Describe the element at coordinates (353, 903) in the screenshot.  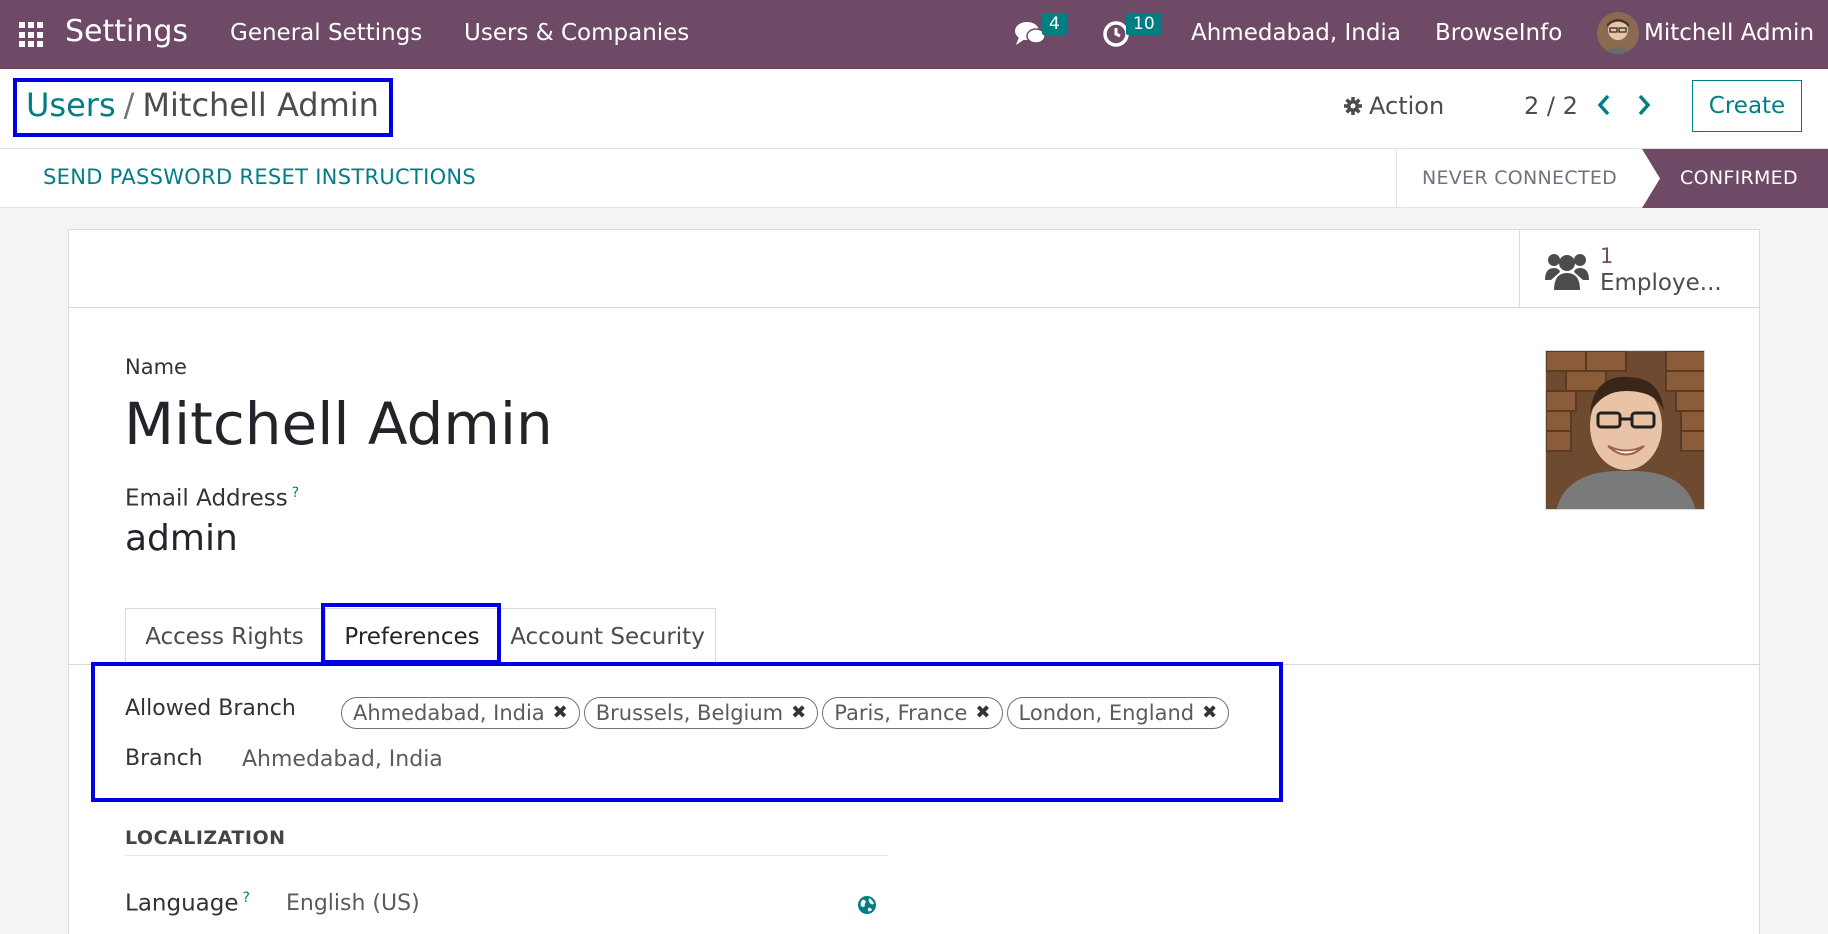
I see `language-field: English (US)` at that location.